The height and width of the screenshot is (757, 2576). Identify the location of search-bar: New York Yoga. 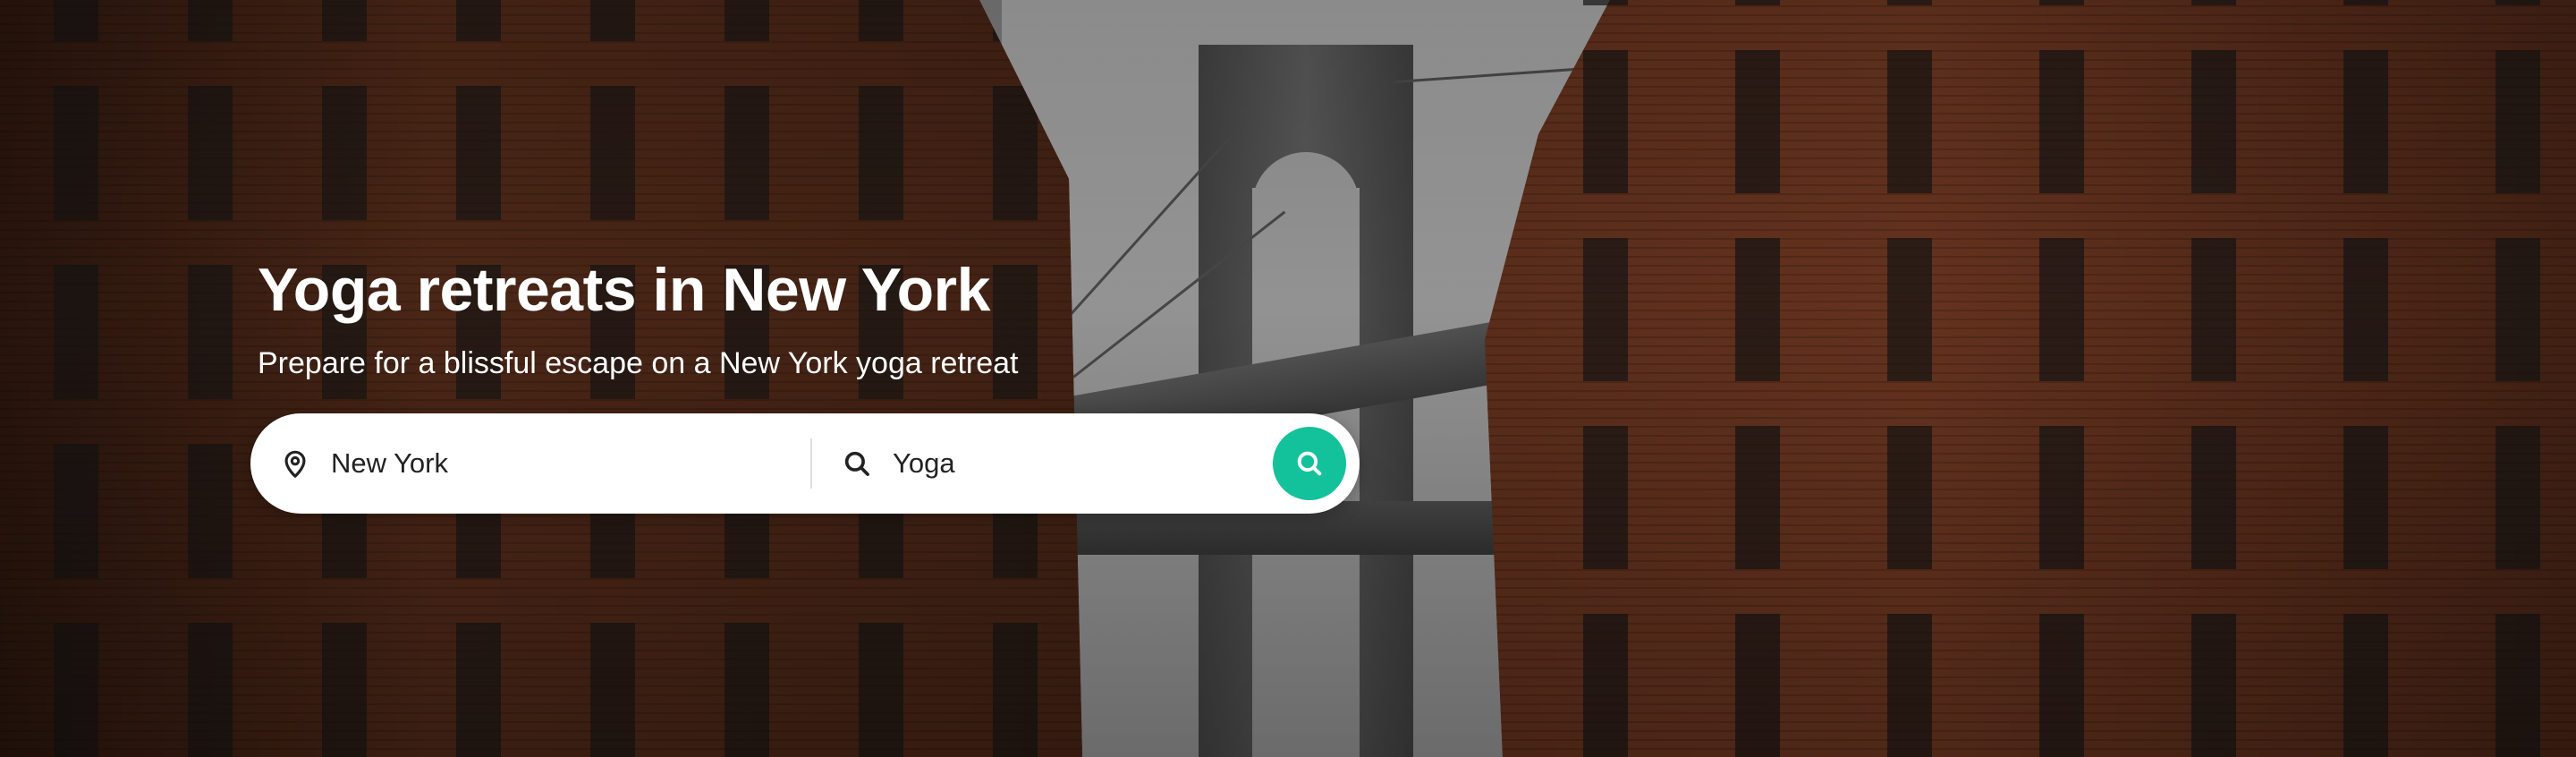
(805, 463).